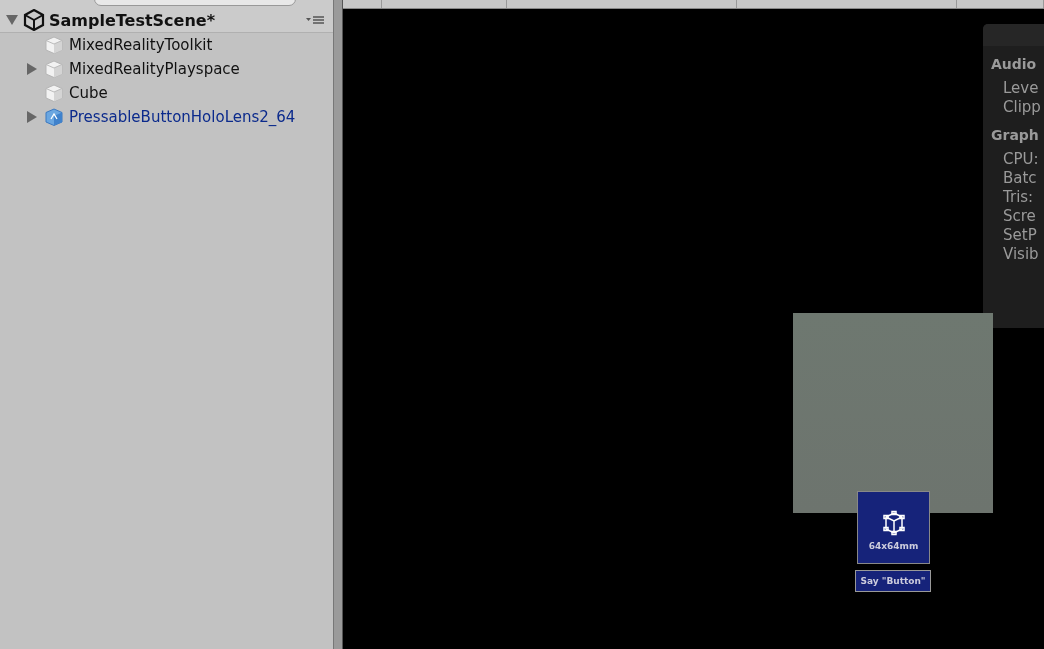  Describe the element at coordinates (1020, 216) in the screenshot. I see `stats-line: Scre` at that location.